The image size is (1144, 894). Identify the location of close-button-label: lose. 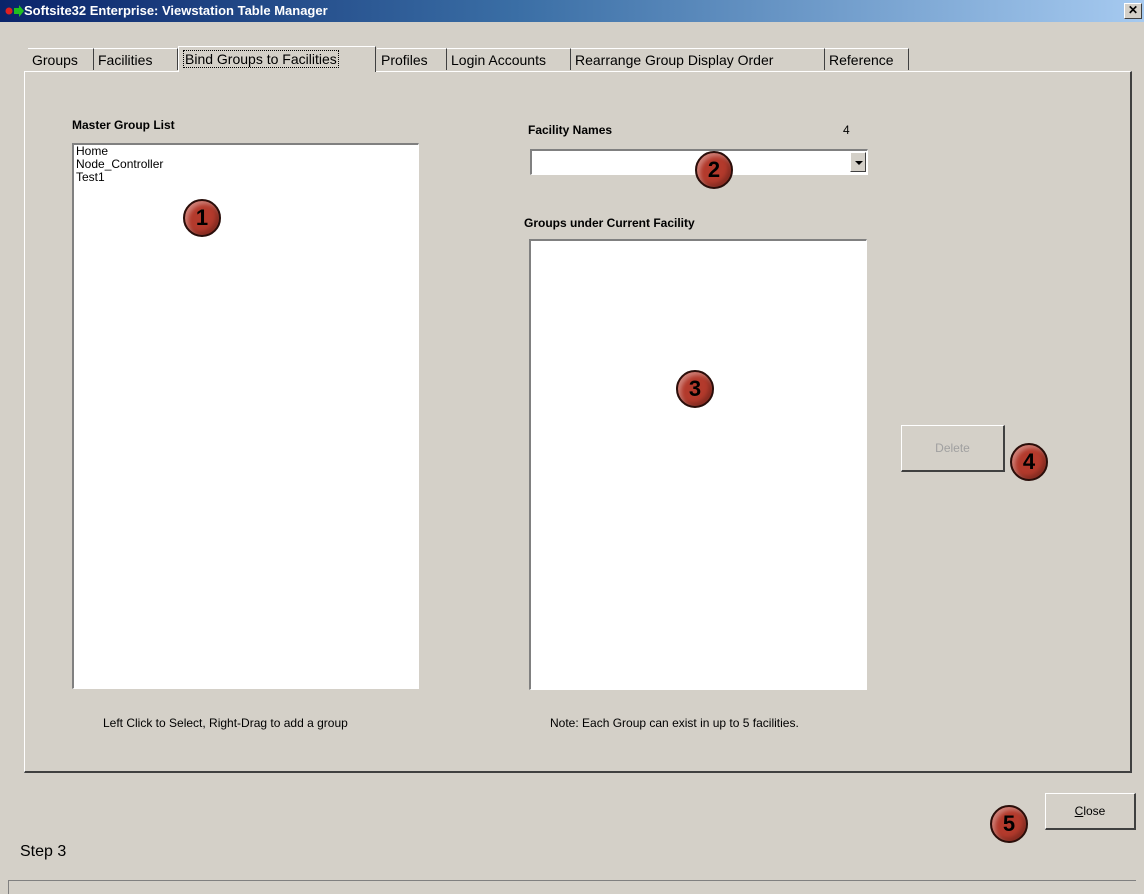
(1094, 811).